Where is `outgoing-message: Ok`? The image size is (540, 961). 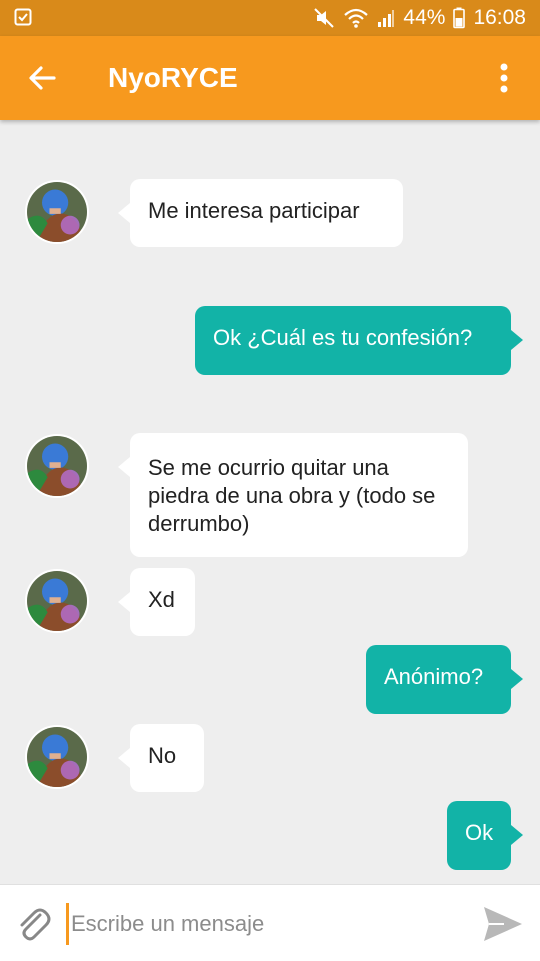 outgoing-message: Ok is located at coordinates (485, 835).